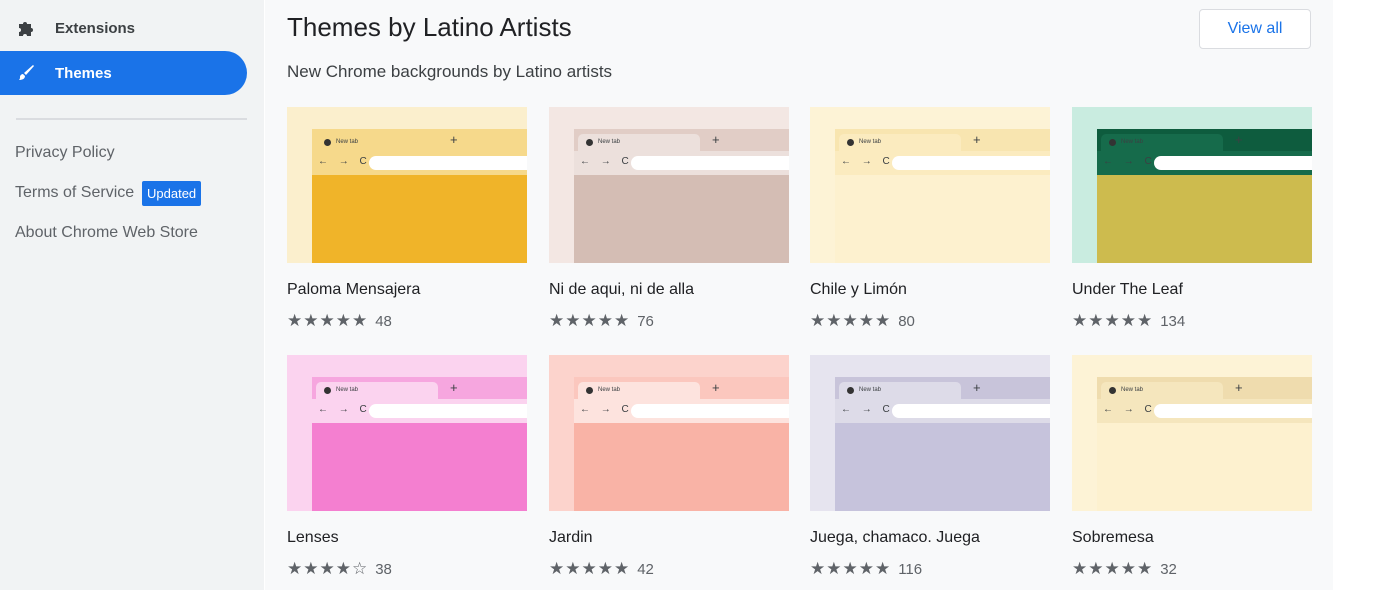 This screenshot has height=590, width=1376. Describe the element at coordinates (429, 27) in the screenshot. I see `page-title: Themes by Latino Artists` at that location.